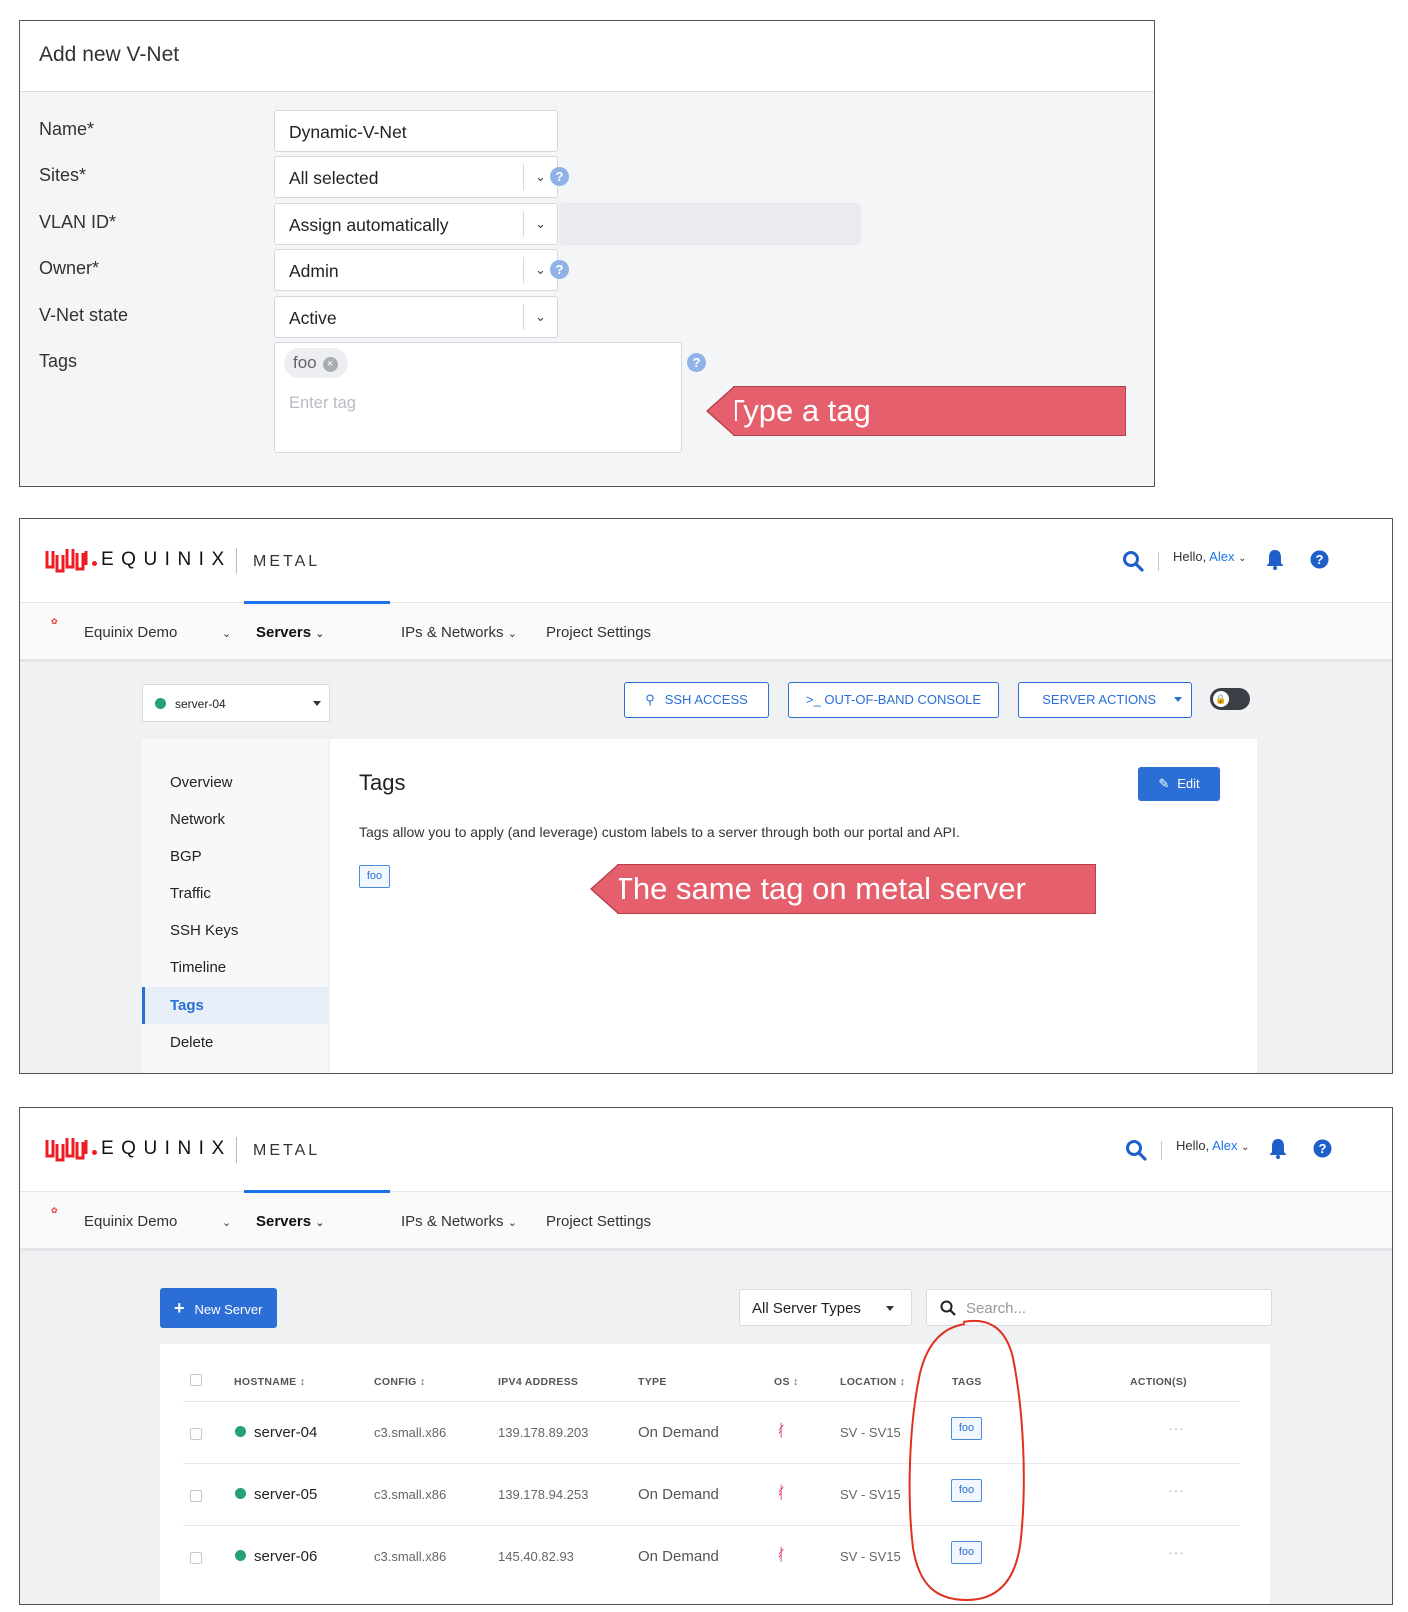 The height and width of the screenshot is (1612, 1408). What do you see at coordinates (893, 700) in the screenshot?
I see `out-of-band-console-button: >_ OUT-OF-BAND CONSOLE` at bounding box center [893, 700].